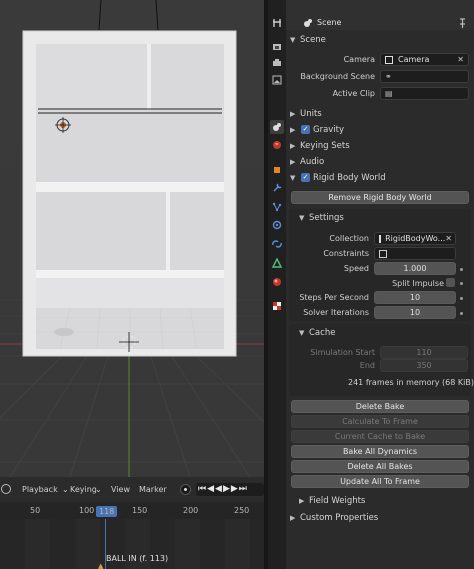  Describe the element at coordinates (424, 59) in the screenshot. I see `camera-field: Camera ✕` at that location.